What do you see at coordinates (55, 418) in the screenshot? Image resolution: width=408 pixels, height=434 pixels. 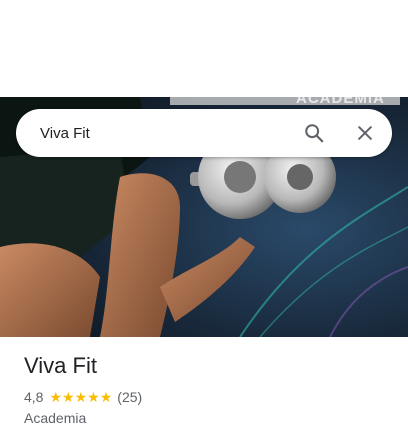 I see `place-category: Academia` at bounding box center [55, 418].